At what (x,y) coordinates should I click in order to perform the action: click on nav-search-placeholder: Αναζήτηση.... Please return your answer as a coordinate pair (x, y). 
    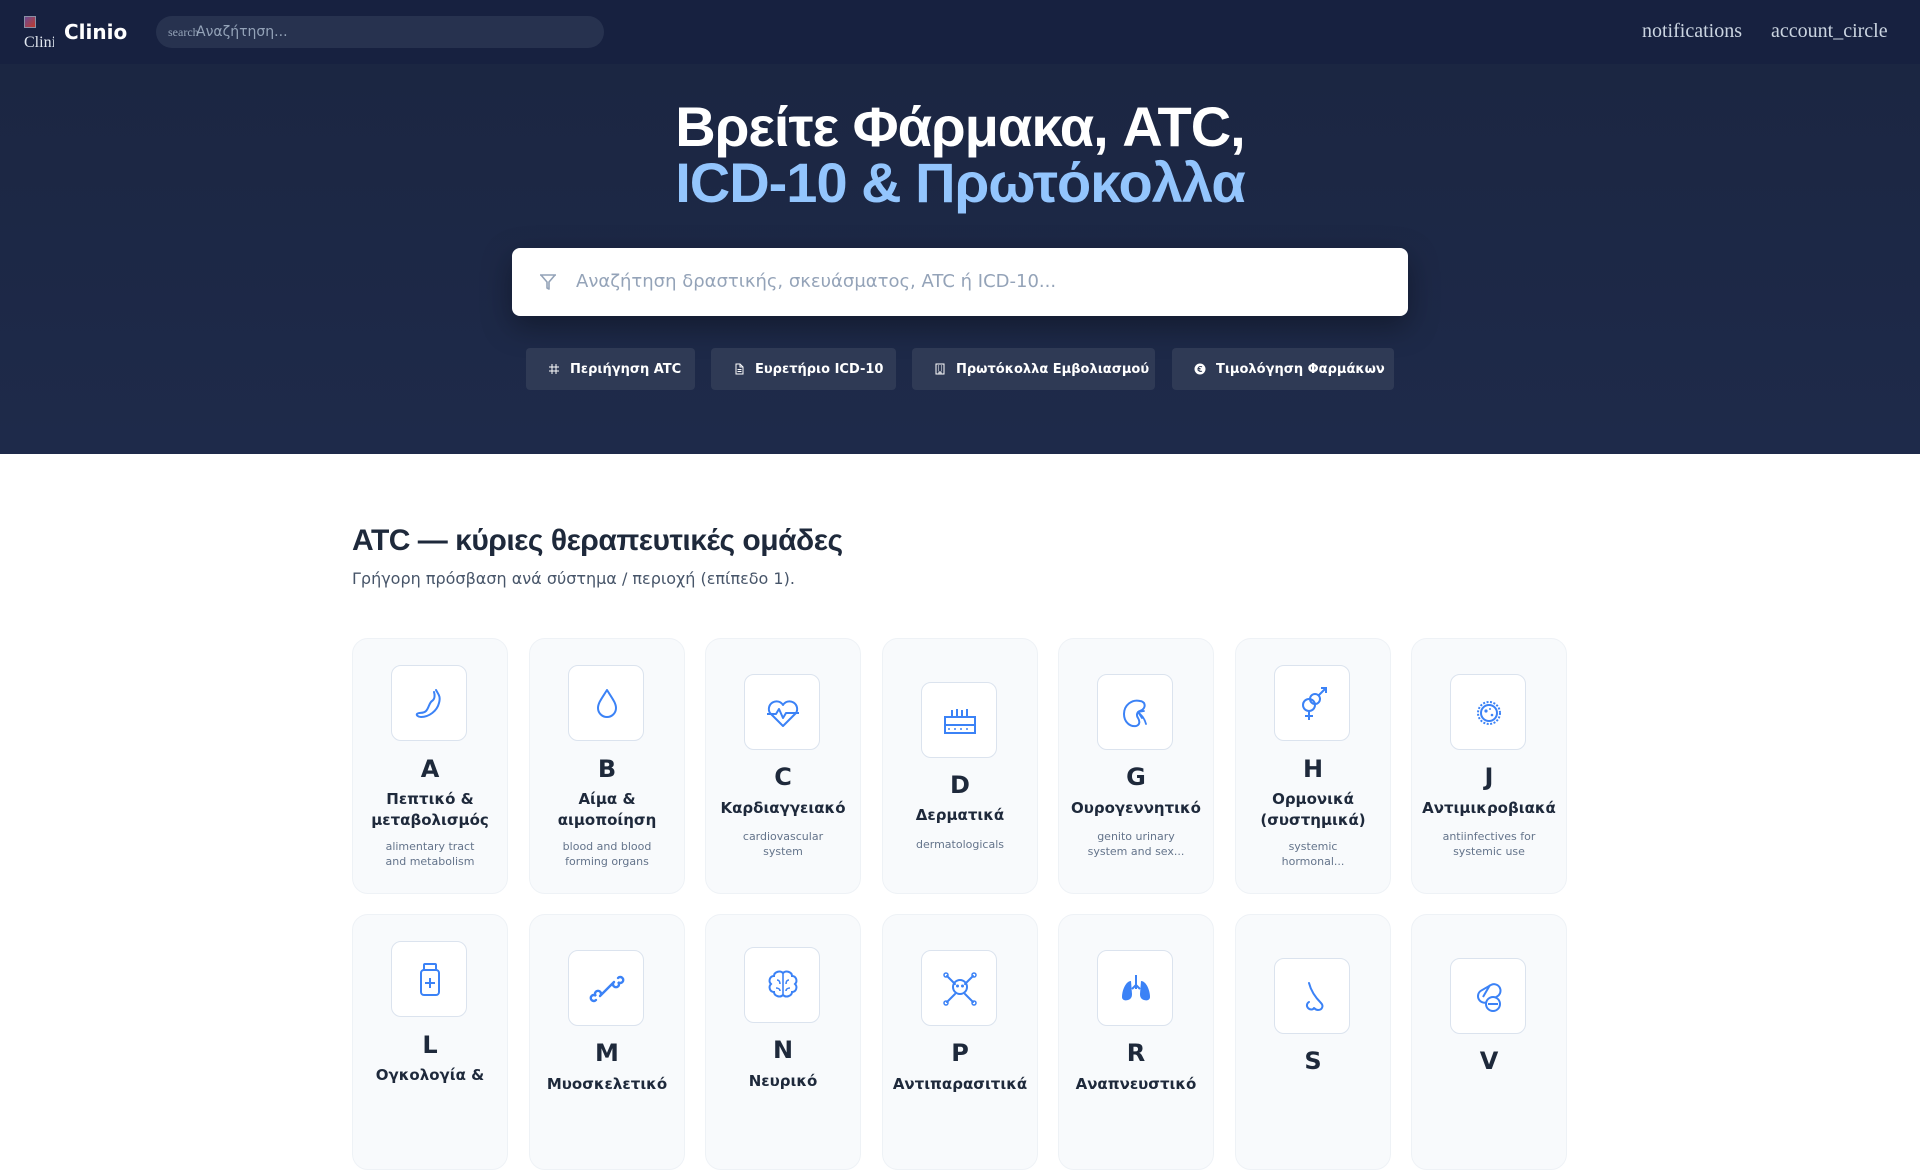
    Looking at the image, I should click on (242, 32).